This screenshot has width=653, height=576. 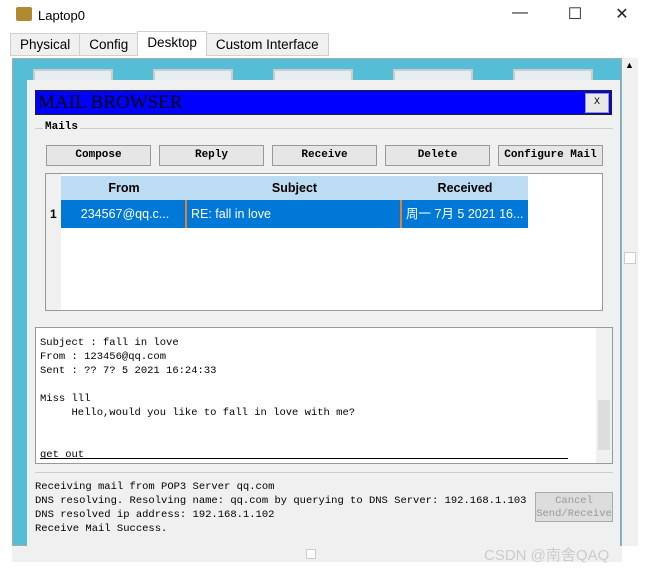 I want to click on message-scrollbar, so click(x=604, y=395).